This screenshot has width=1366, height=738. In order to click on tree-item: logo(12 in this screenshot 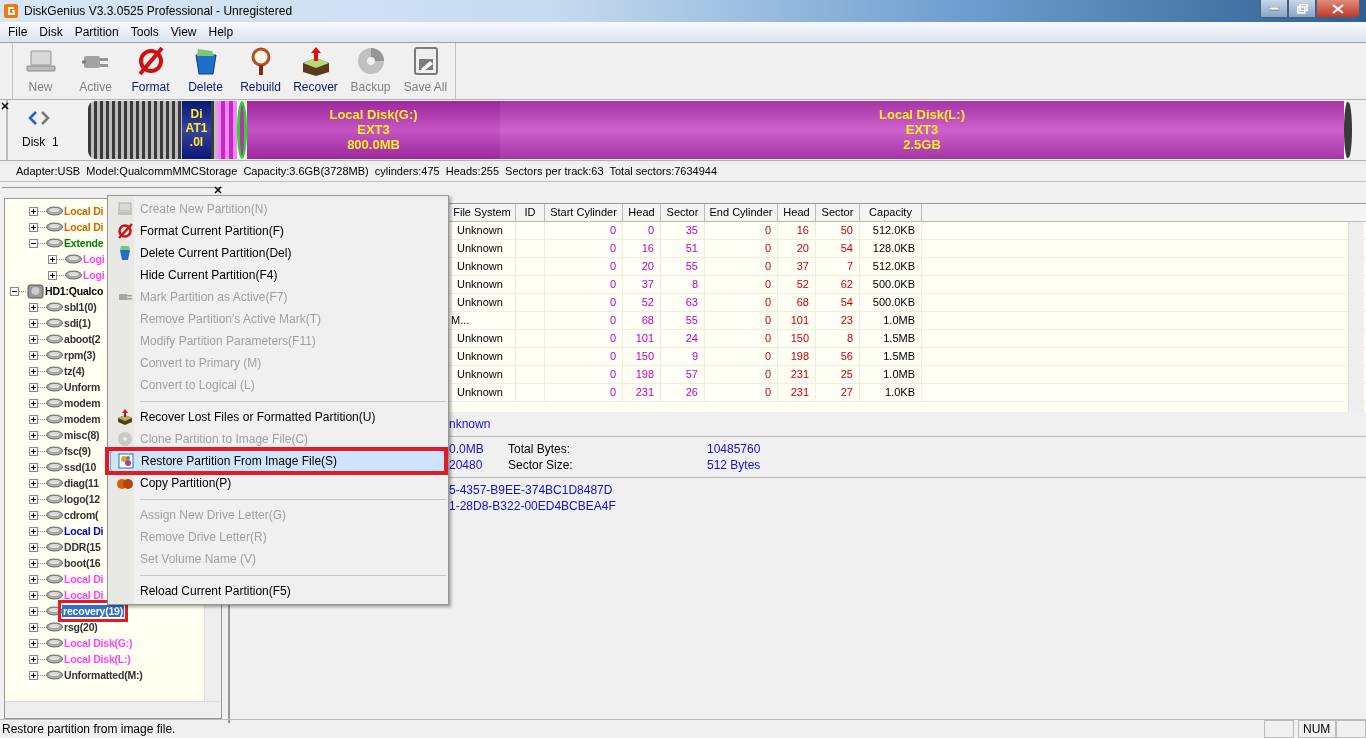, I will do `click(82, 499)`.